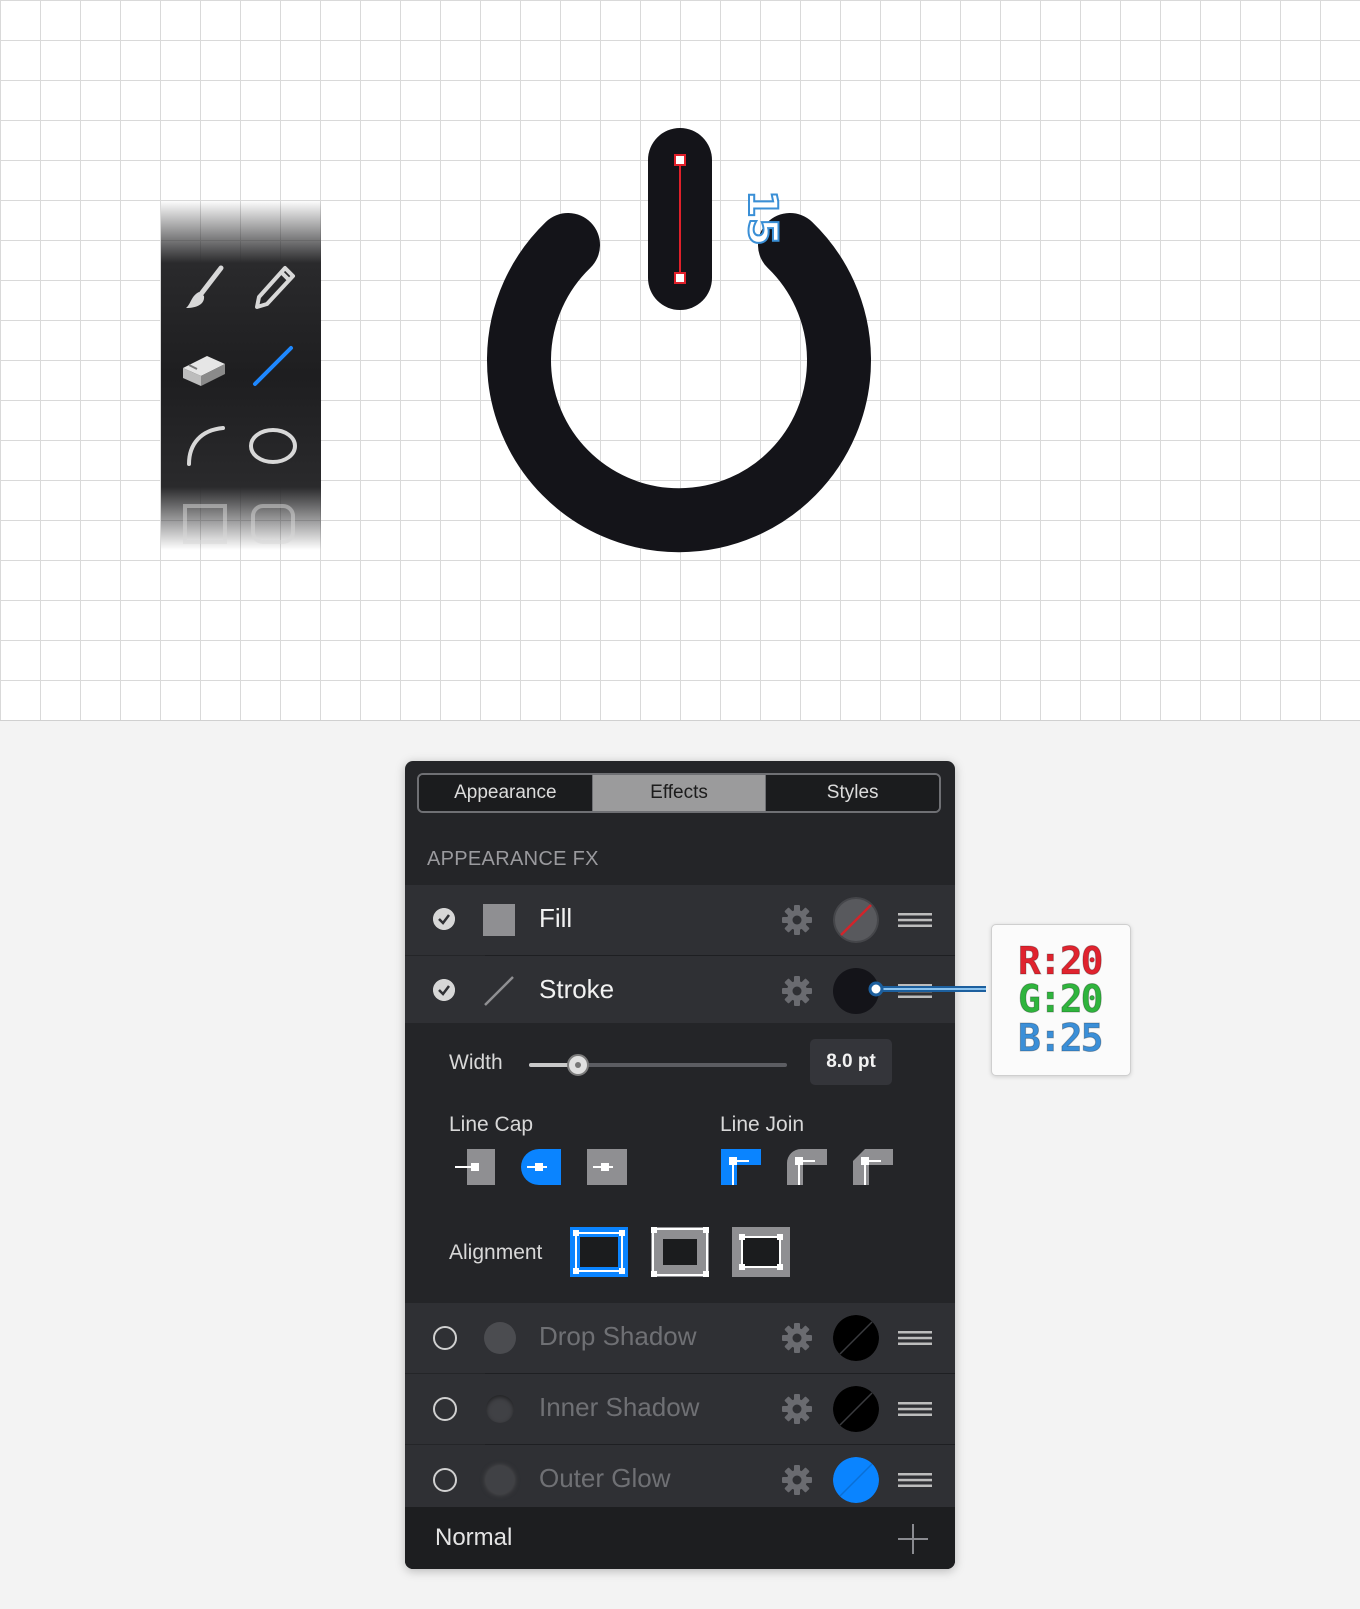  I want to click on rgb-callout: R:20 G:20 B:25, so click(1061, 1000).